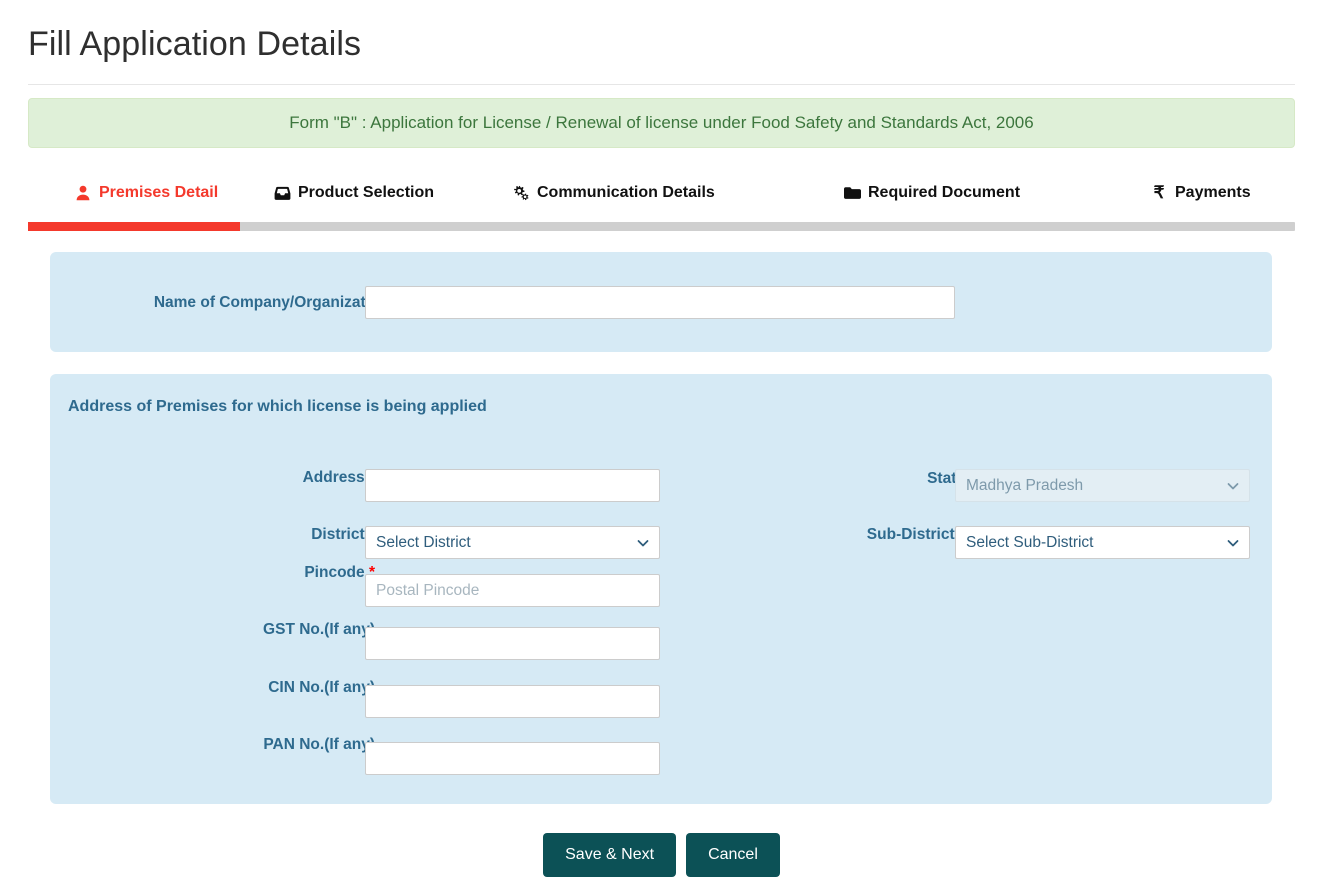  I want to click on pincode-label-text: Pincode, so click(334, 572).